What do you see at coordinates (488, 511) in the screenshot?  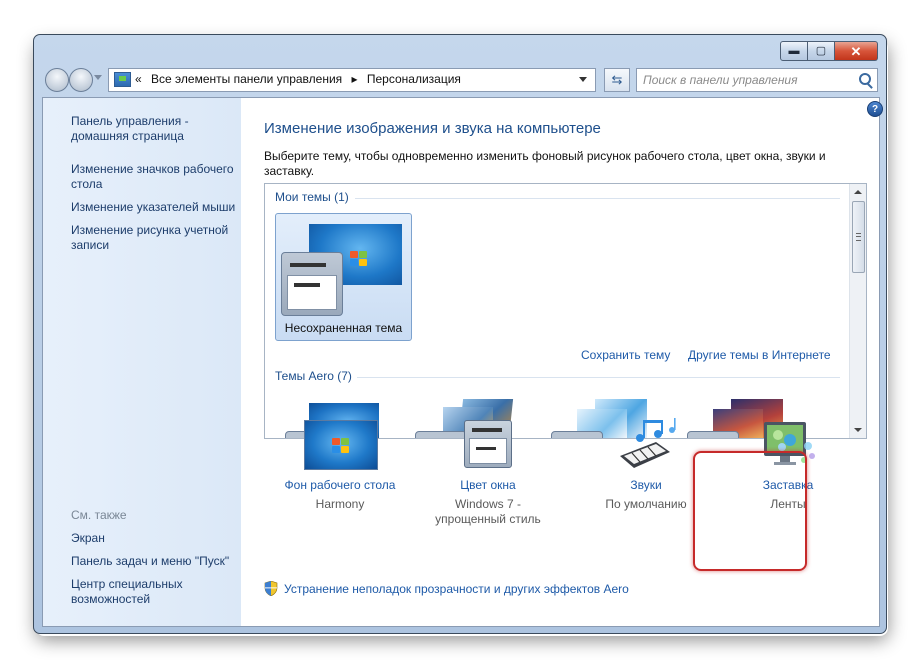 I see `window-color-value: Windows 7 - упрощенный стиль` at bounding box center [488, 511].